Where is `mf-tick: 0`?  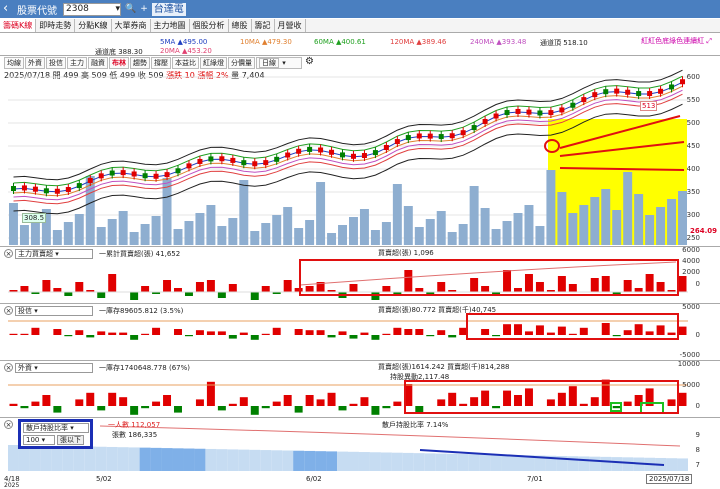
mf-tick: 0 is located at coordinates (697, 284).